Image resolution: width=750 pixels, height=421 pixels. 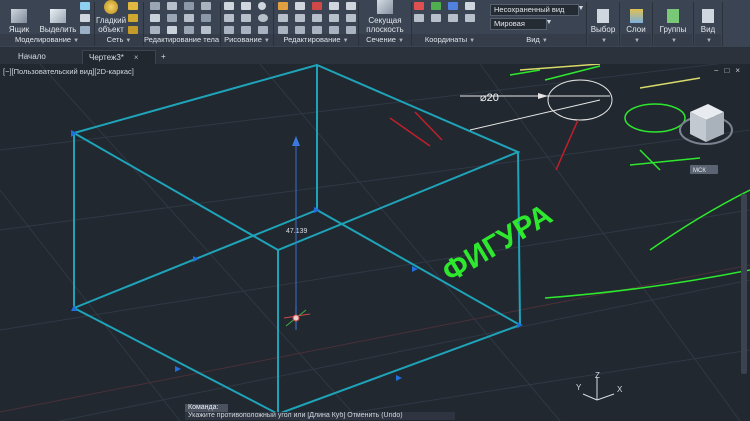 What do you see at coordinates (111, 17) in the screenshot?
I see `smooth-object-button: Гладкий объект` at bounding box center [111, 17].